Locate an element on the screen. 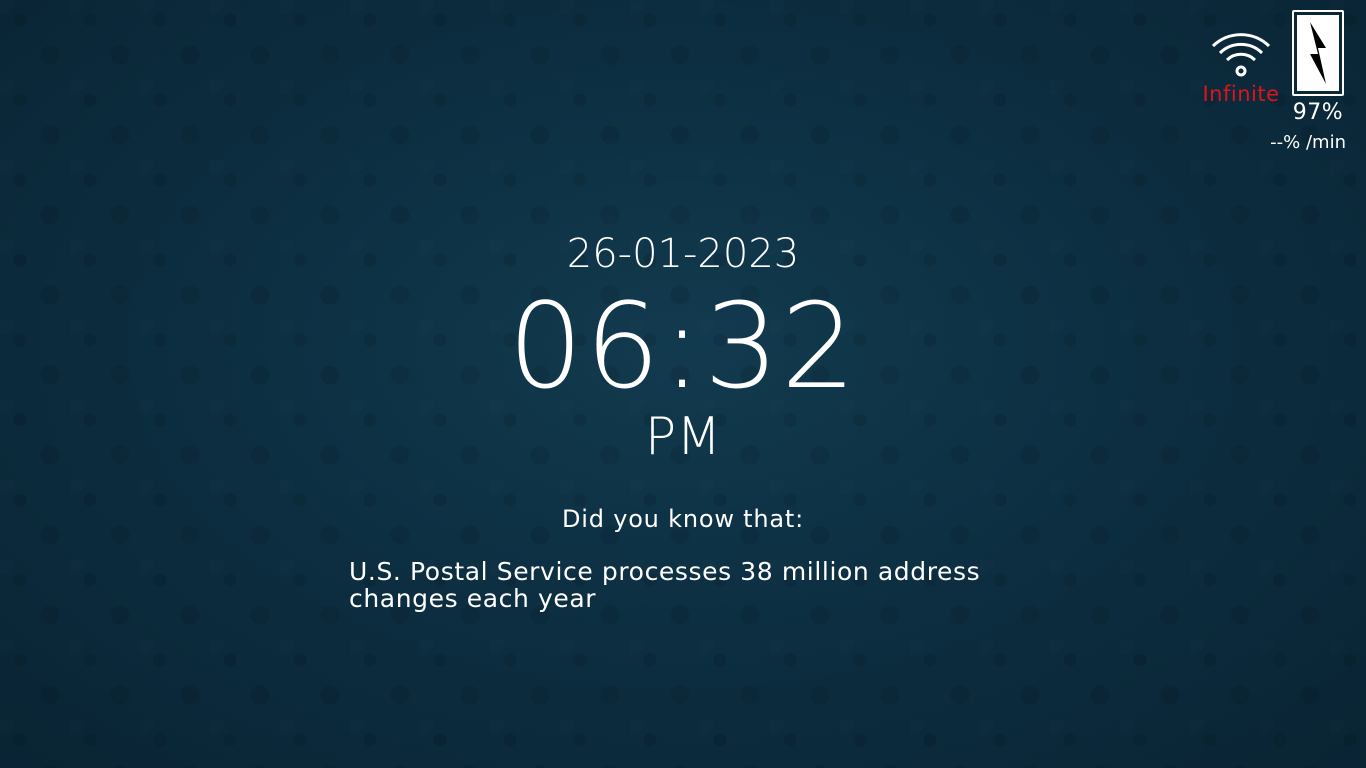 This screenshot has width=1366, height=768. ampm-indicator: PM is located at coordinates (683, 437).